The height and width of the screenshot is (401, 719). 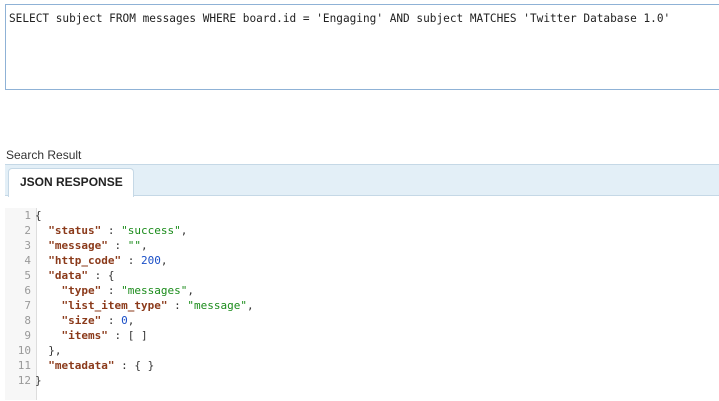 I want to click on code-text: "metadata" : { }, so click(x=94, y=365).